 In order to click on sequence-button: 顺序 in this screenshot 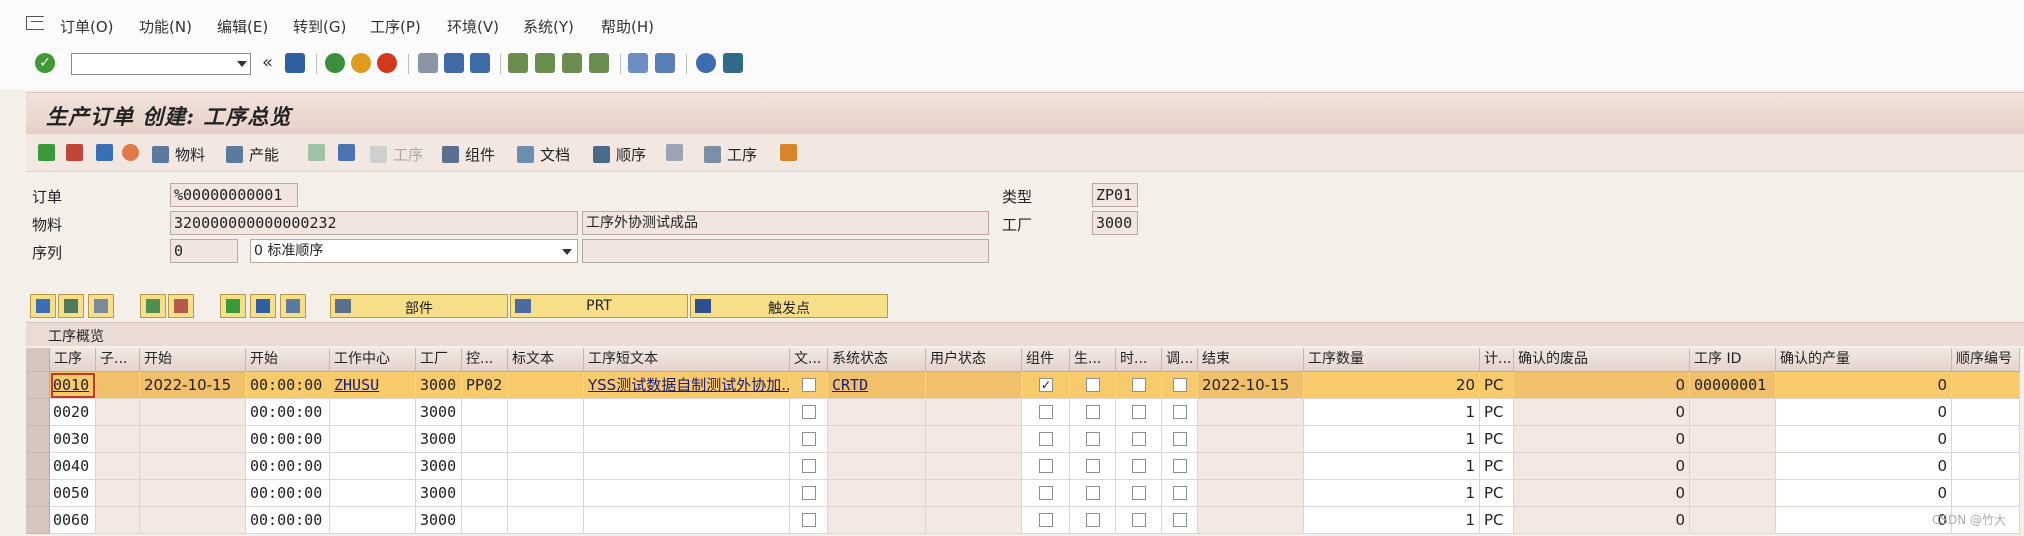, I will do `click(619, 154)`.